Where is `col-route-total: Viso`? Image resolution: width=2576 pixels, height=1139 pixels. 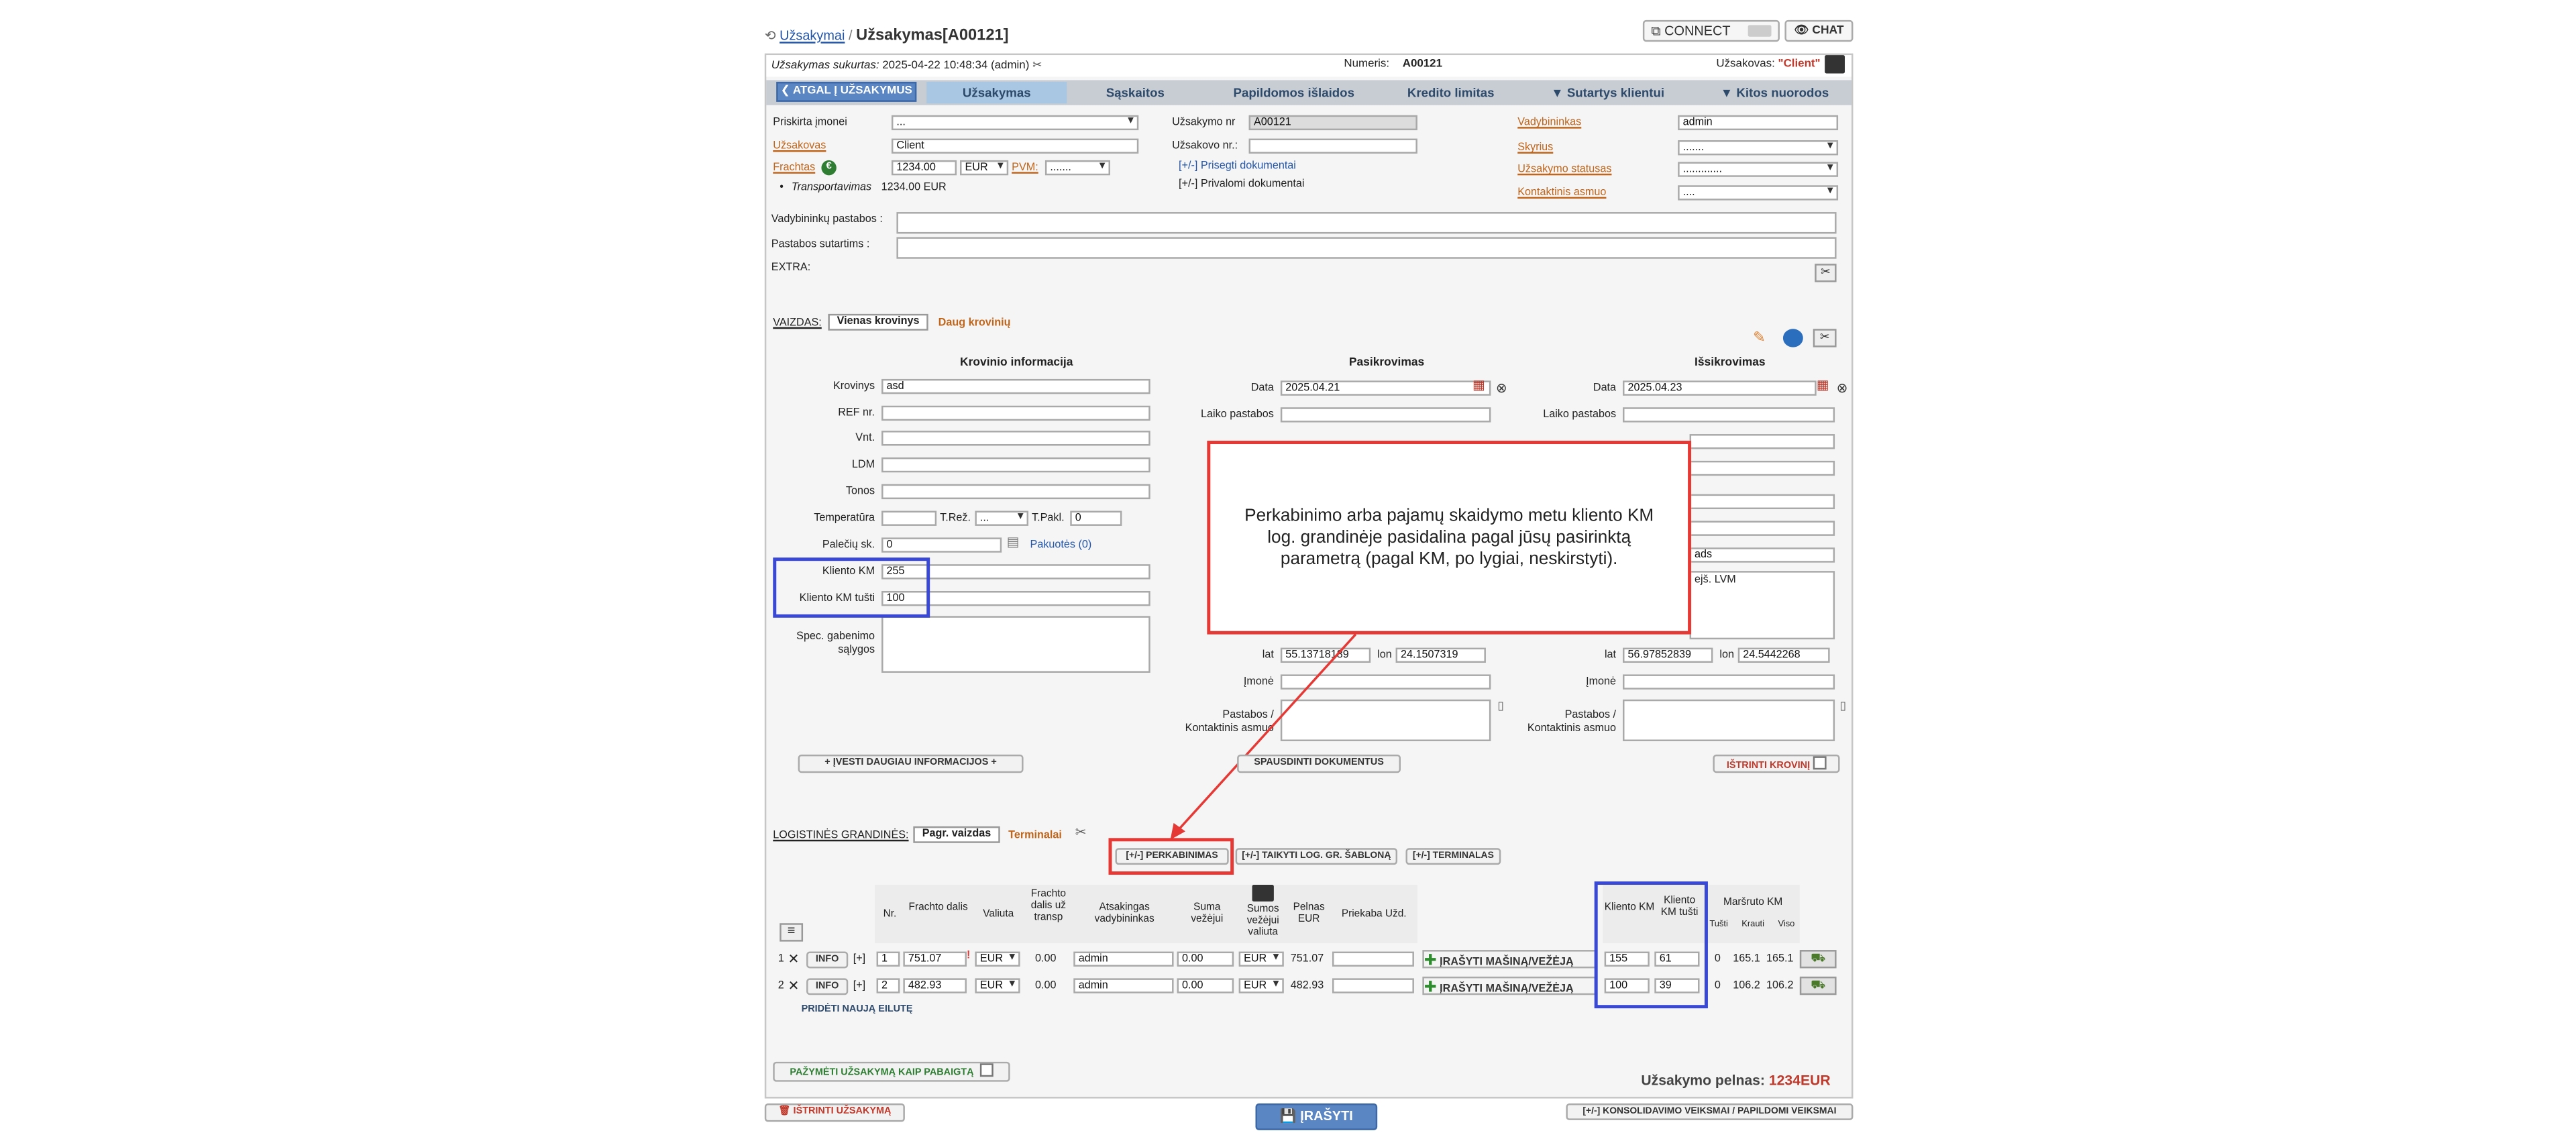
col-route-total: Viso is located at coordinates (1786, 925).